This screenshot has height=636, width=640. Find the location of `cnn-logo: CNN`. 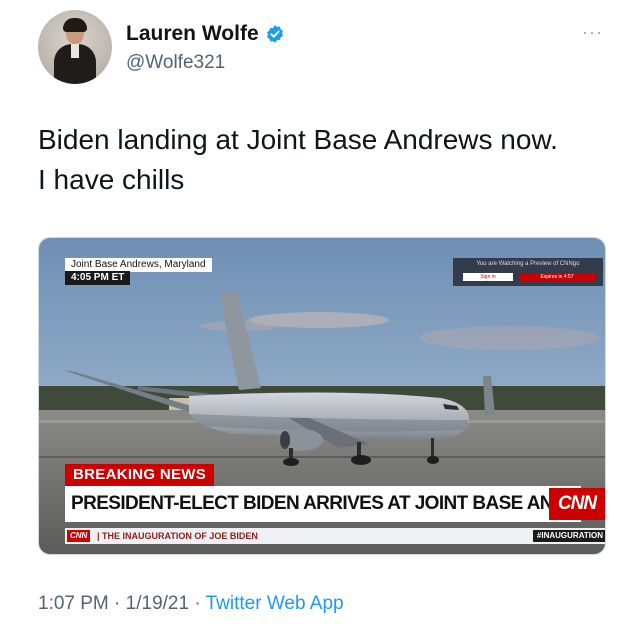

cnn-logo: CNN is located at coordinates (577, 504).